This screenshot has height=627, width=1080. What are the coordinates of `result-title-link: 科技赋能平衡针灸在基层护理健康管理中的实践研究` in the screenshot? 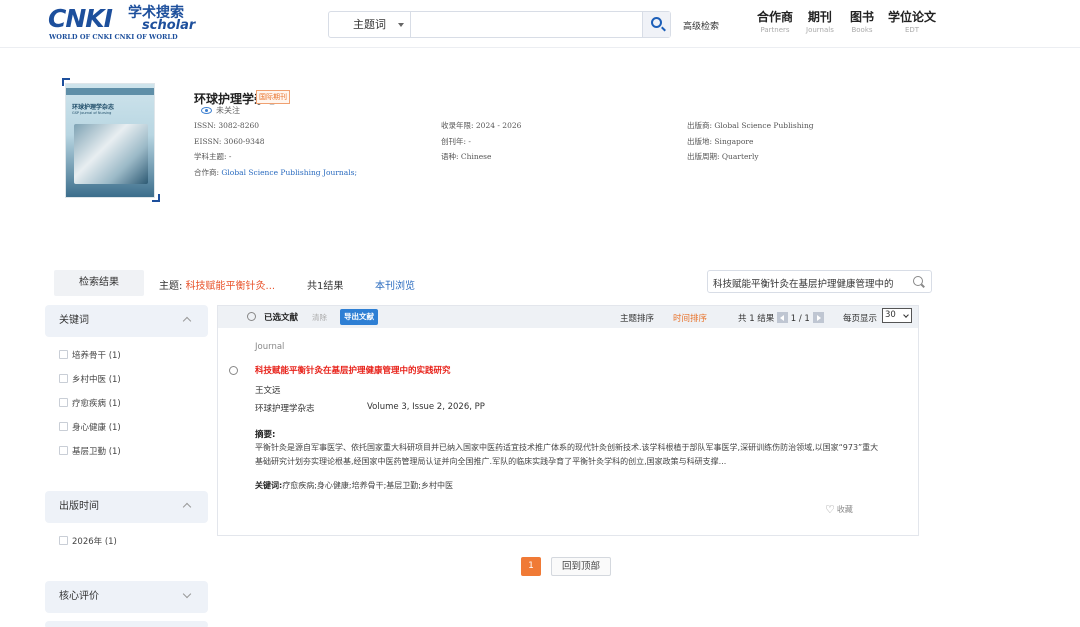 It's located at (353, 370).